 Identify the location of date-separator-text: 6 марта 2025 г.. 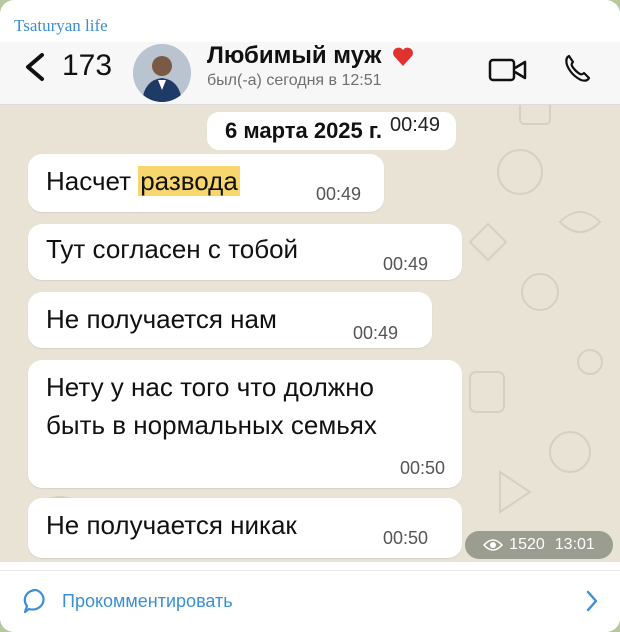
(303, 130).